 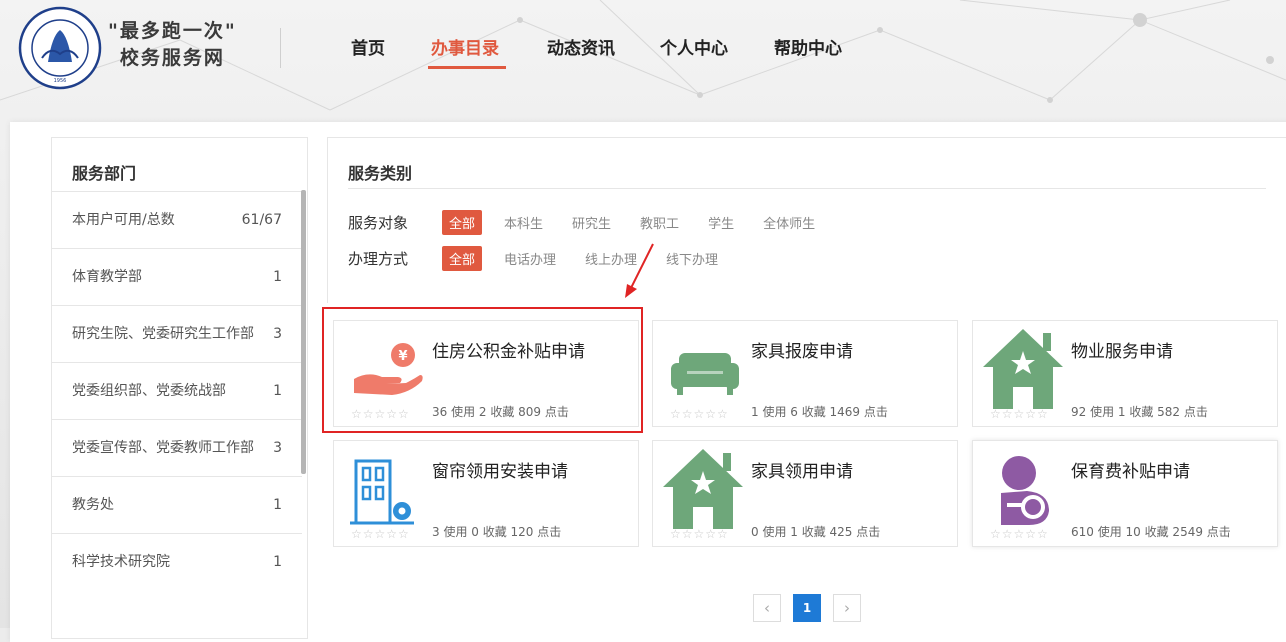 I want to click on service-card-furniture-use: 家具领用申请 ☆☆☆☆☆ 0 使用 1 收藏 425 点击, so click(x=805, y=493).